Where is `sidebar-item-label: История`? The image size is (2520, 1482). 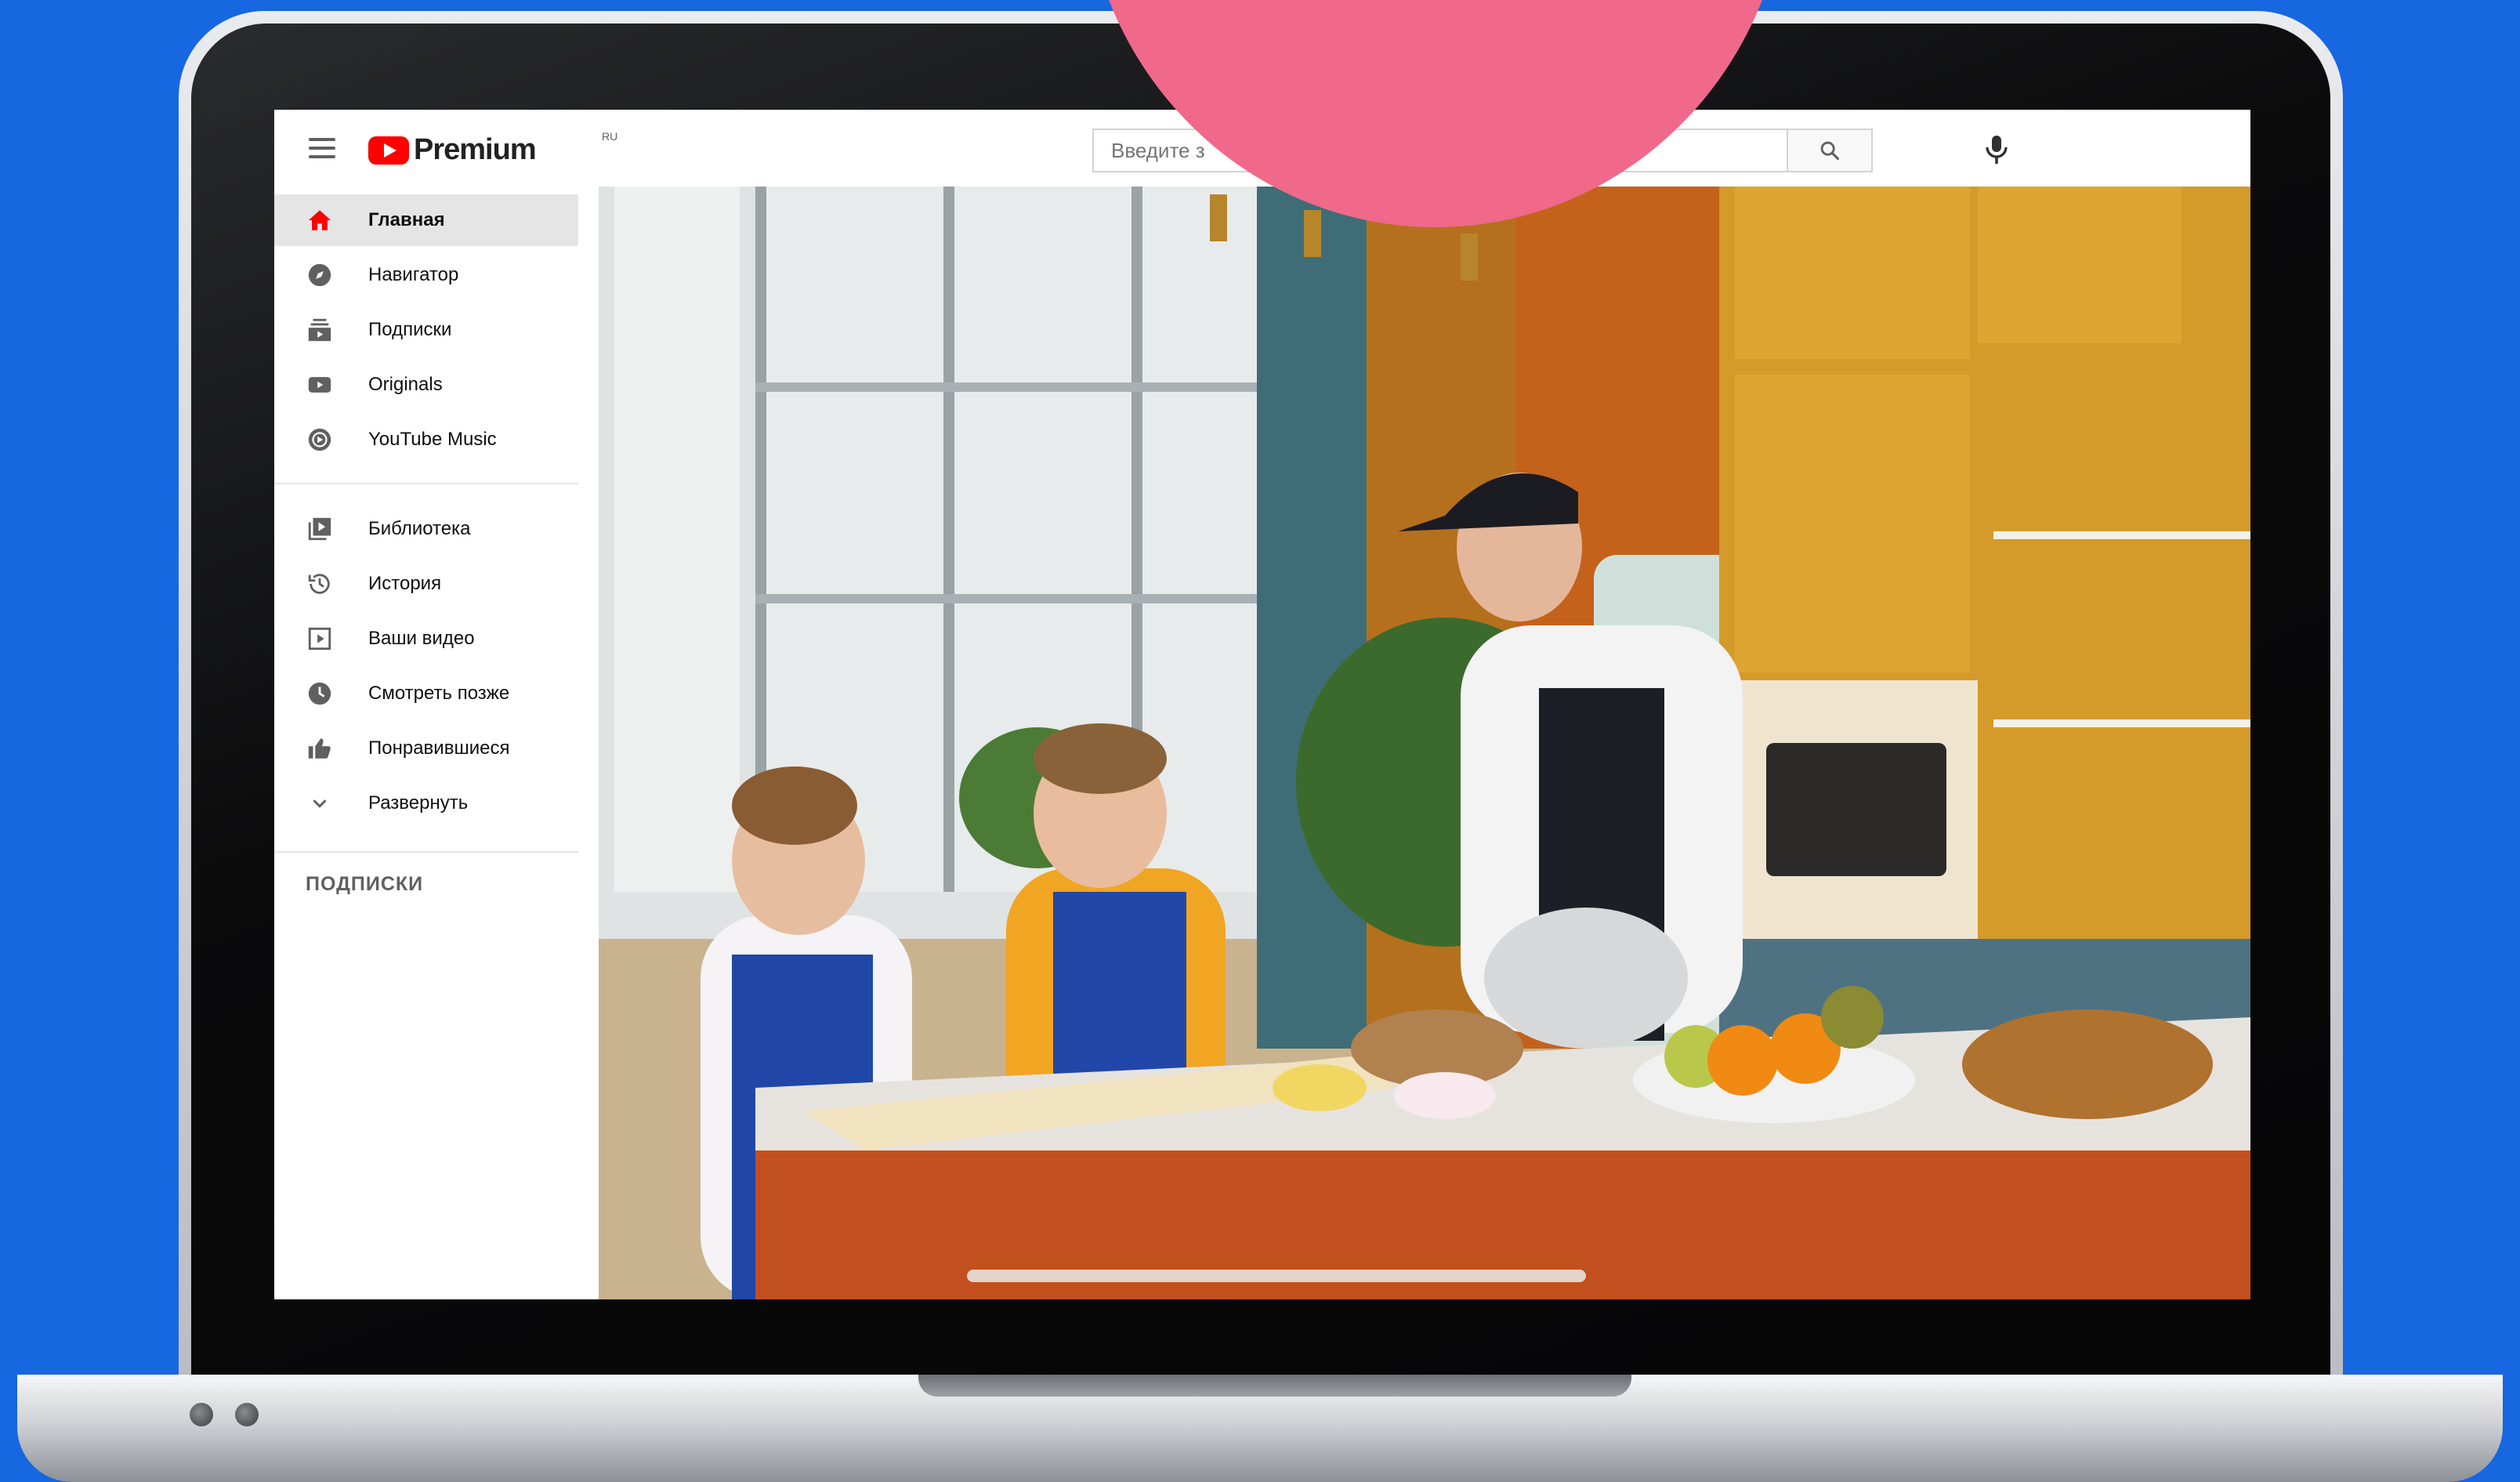
sidebar-item-label: История is located at coordinates (405, 584).